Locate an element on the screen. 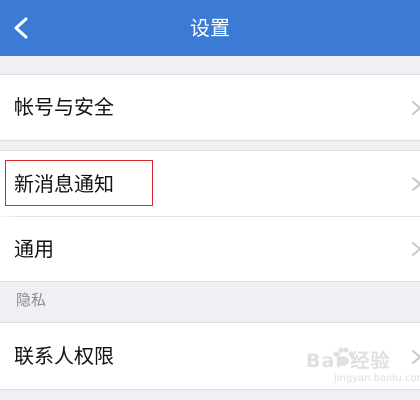 The height and width of the screenshot is (400, 420). highlight-box is located at coordinates (79, 183).